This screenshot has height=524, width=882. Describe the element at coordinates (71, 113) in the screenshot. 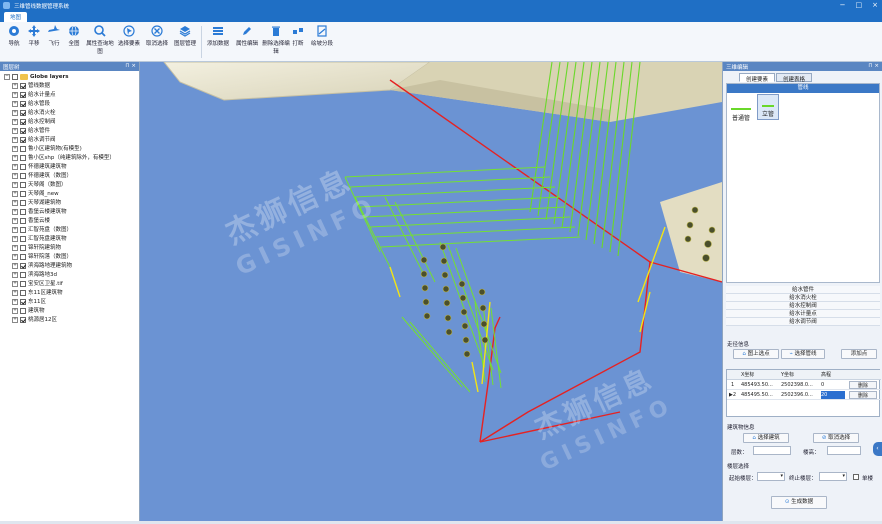

I see `layer-tree-item: + 给水消火栓` at that location.